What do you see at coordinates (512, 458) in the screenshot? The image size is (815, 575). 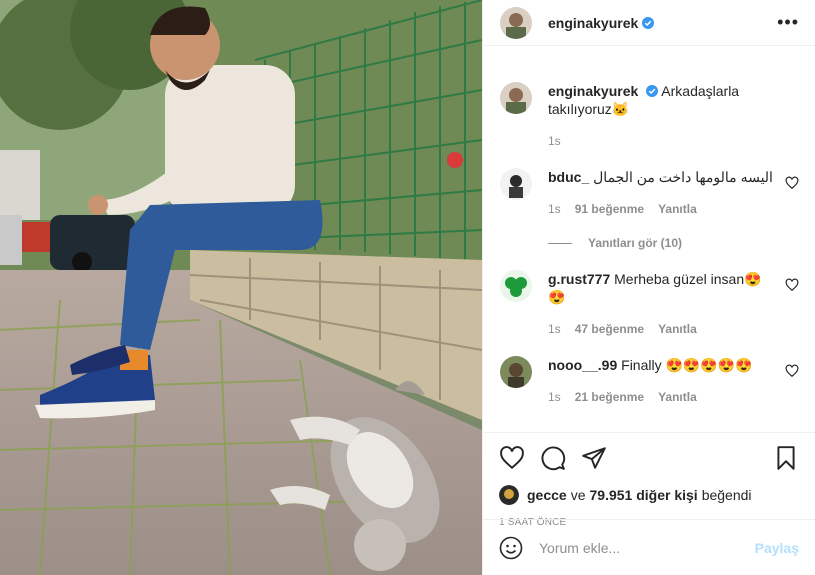 I see `like-heart-icon` at bounding box center [512, 458].